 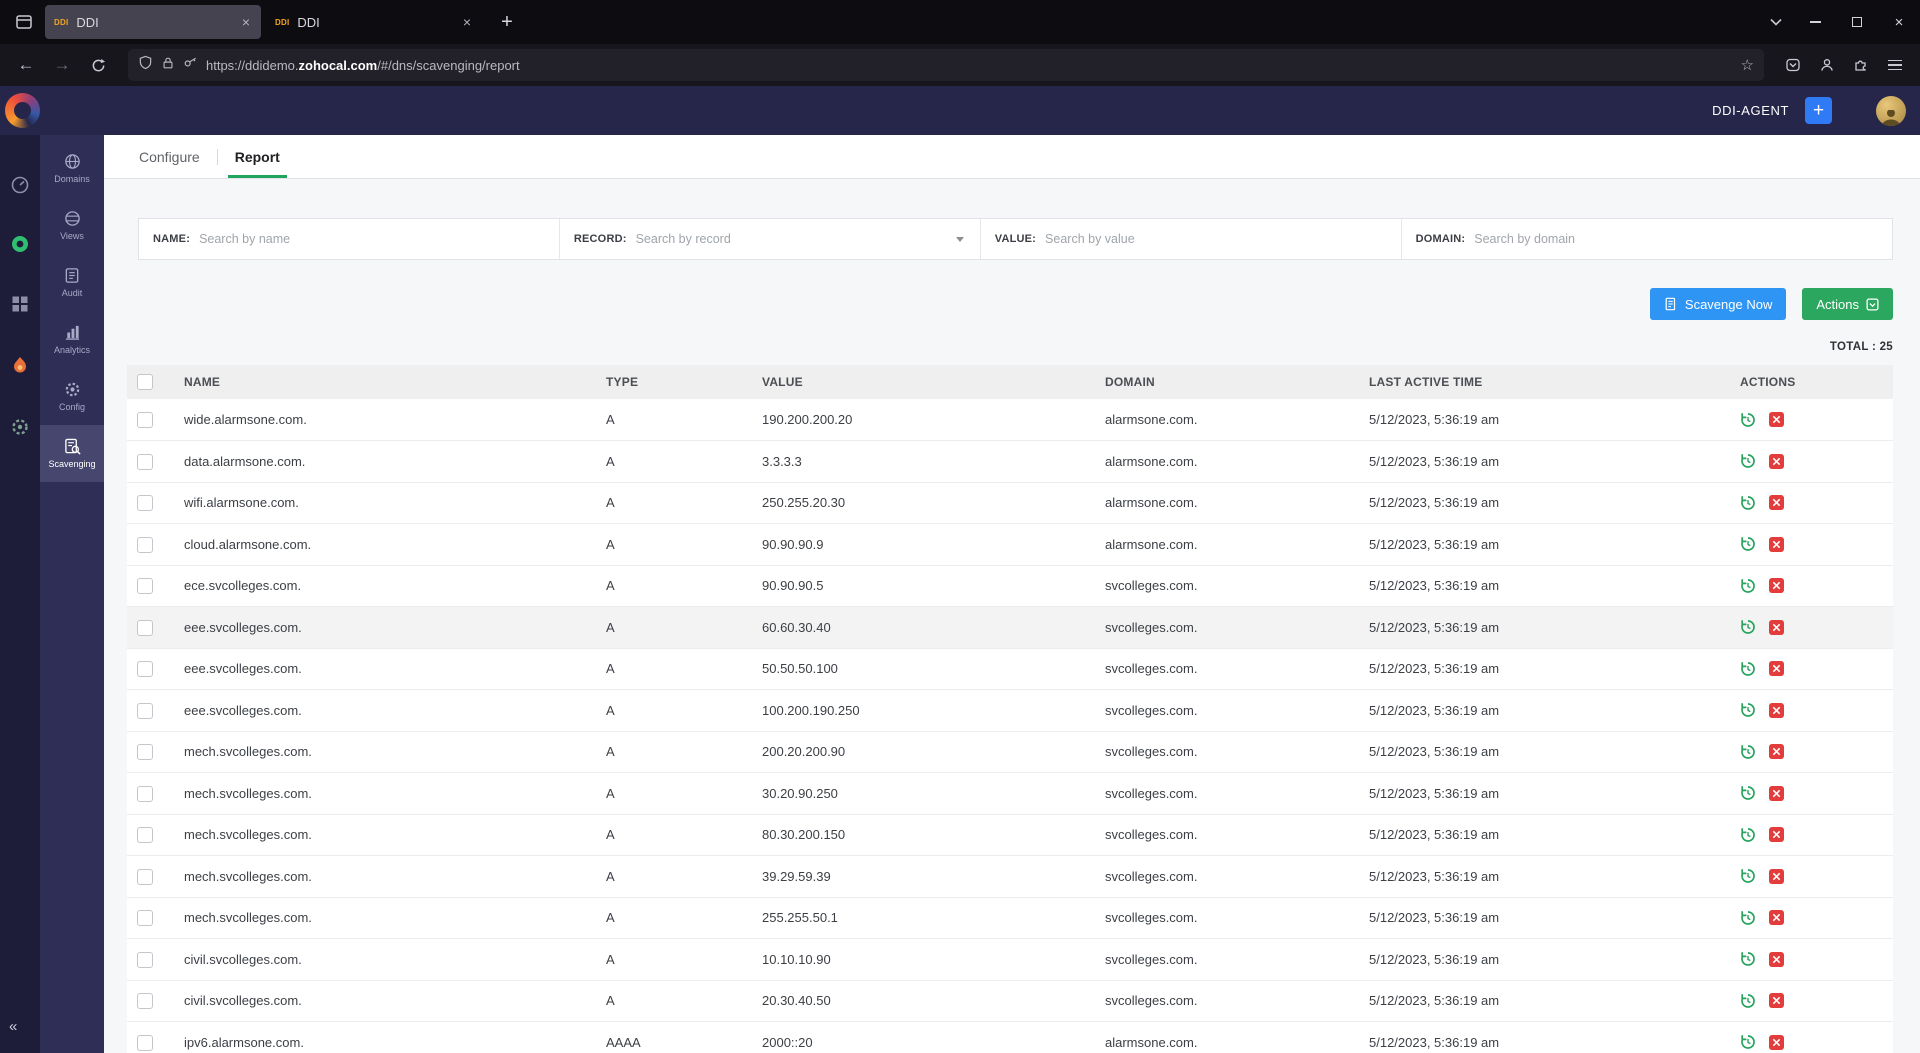 What do you see at coordinates (1827, 65) in the screenshot?
I see `account-icon` at bounding box center [1827, 65].